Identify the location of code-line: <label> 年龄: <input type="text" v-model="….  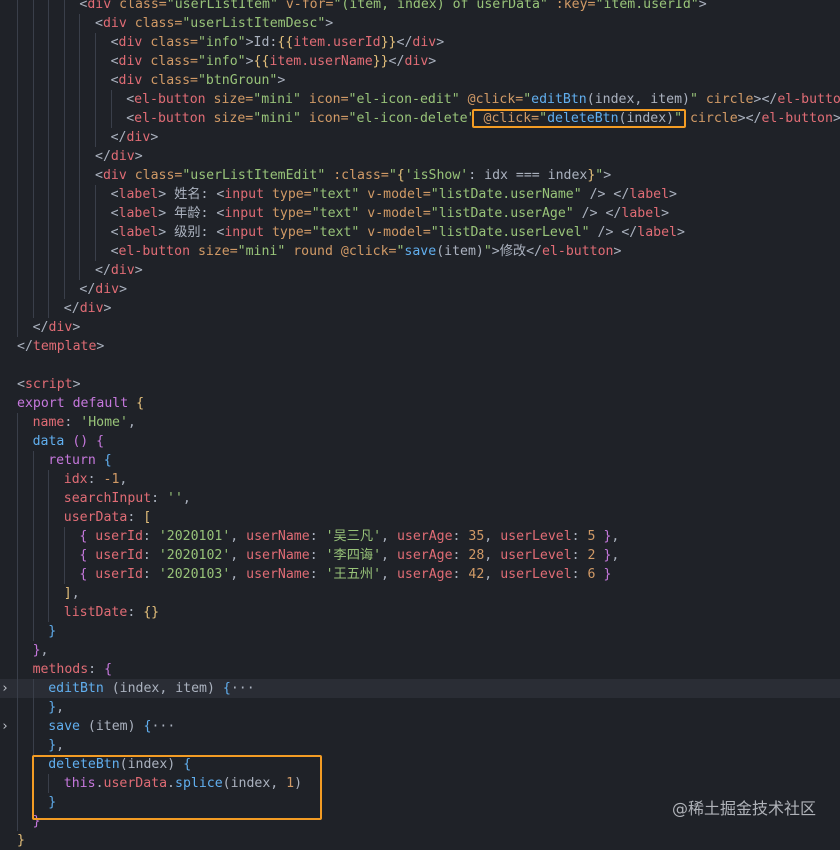
(420, 213).